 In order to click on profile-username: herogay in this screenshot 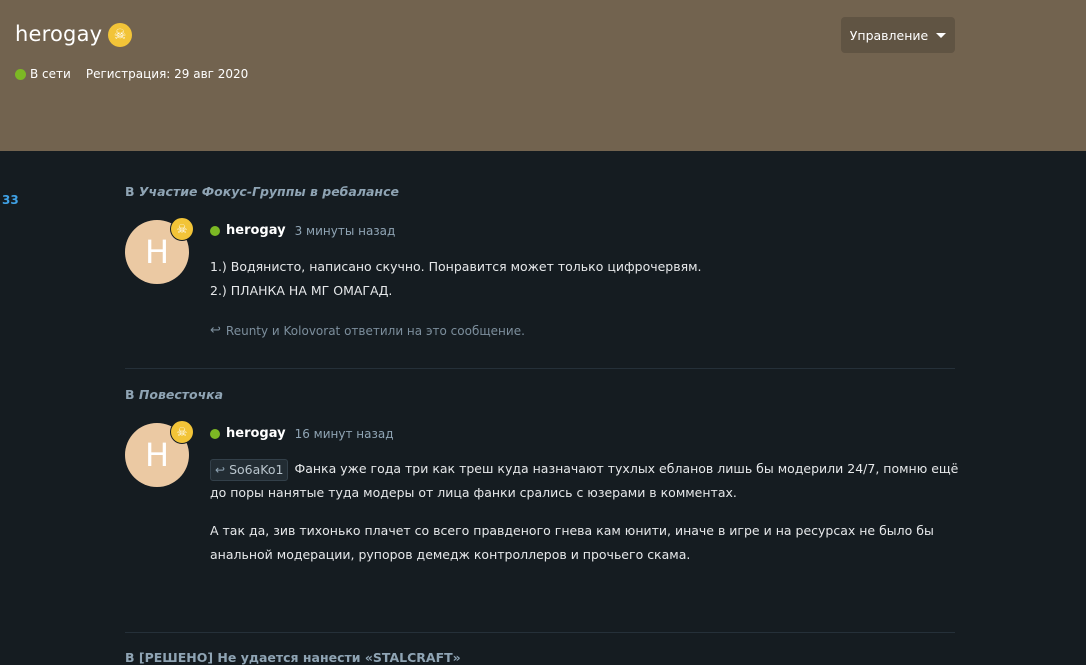, I will do `click(58, 34)`.